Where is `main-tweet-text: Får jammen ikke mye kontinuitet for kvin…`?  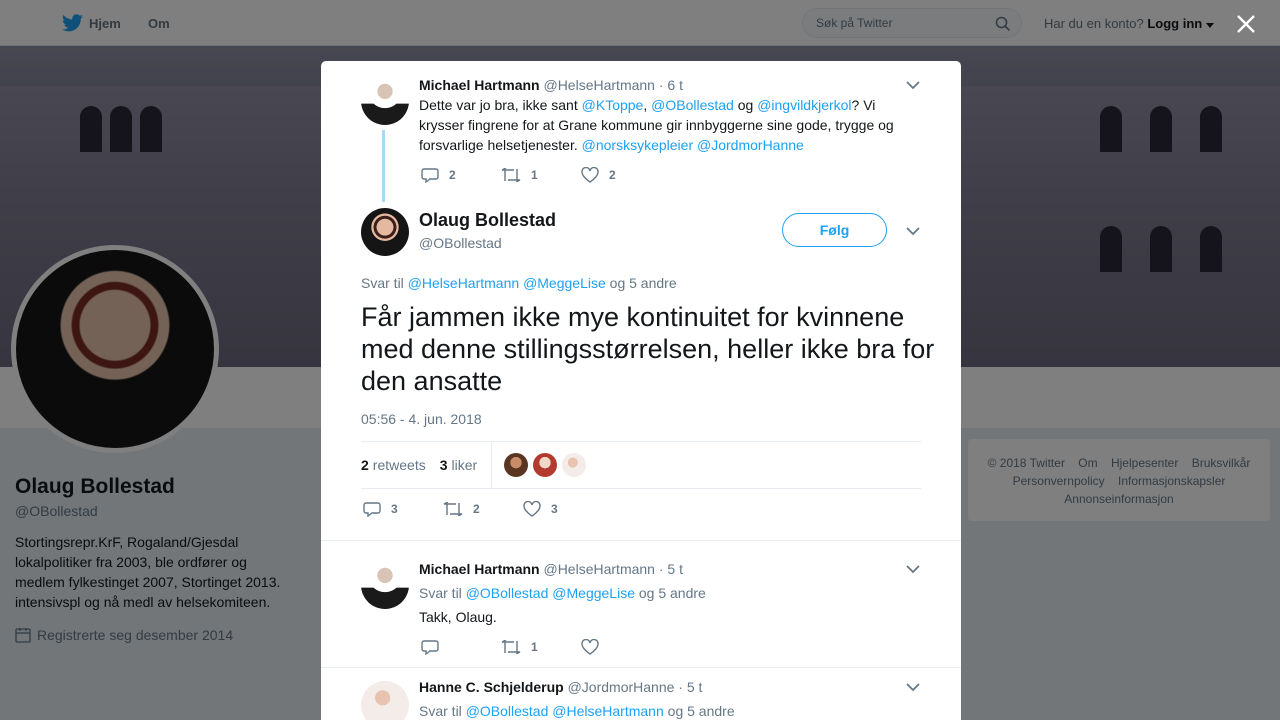
main-tweet-text: Får jammen ikke mye kontinuitet for kvin… is located at coordinates (648, 349).